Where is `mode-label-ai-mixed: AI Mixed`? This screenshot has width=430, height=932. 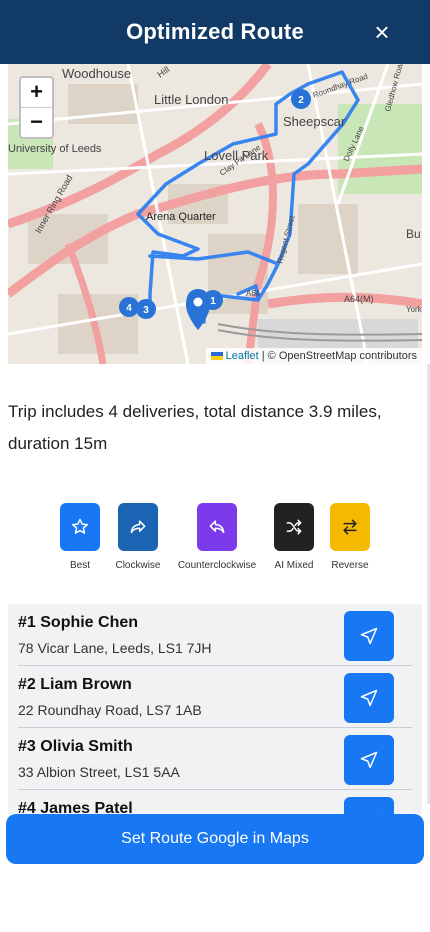 mode-label-ai-mixed: AI Mixed is located at coordinates (294, 565).